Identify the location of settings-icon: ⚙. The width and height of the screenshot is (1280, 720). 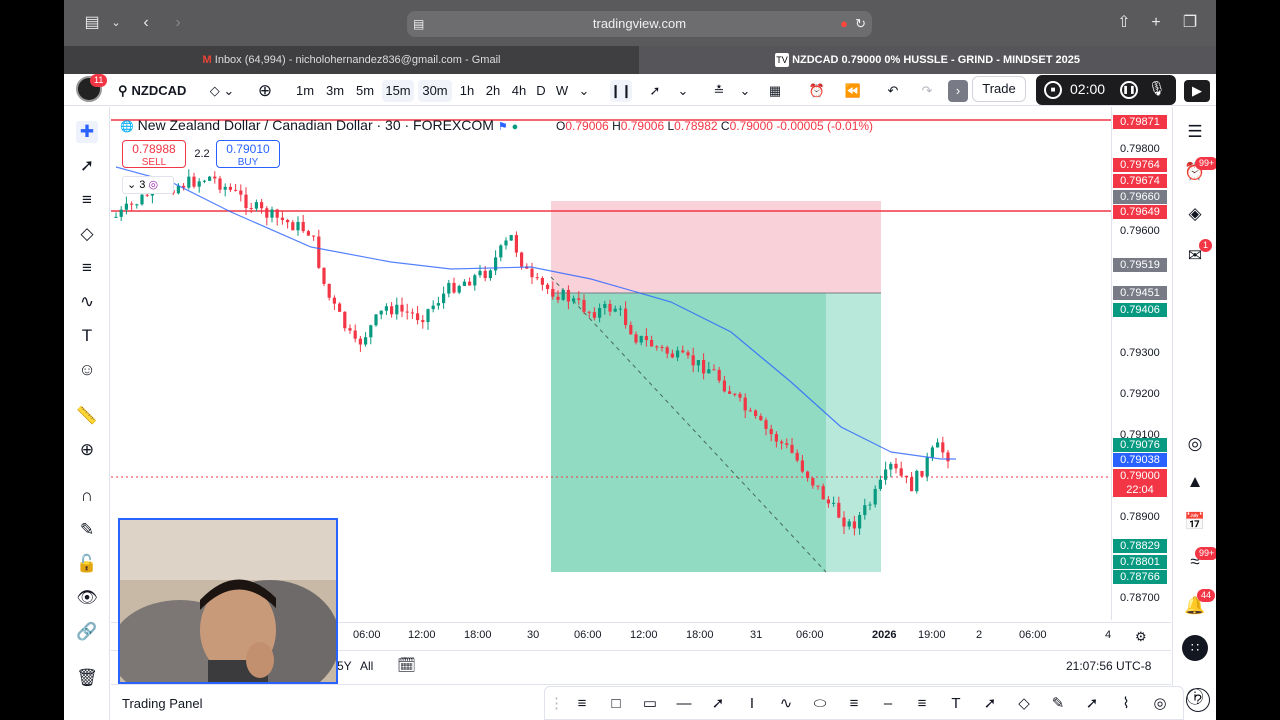
(1141, 637).